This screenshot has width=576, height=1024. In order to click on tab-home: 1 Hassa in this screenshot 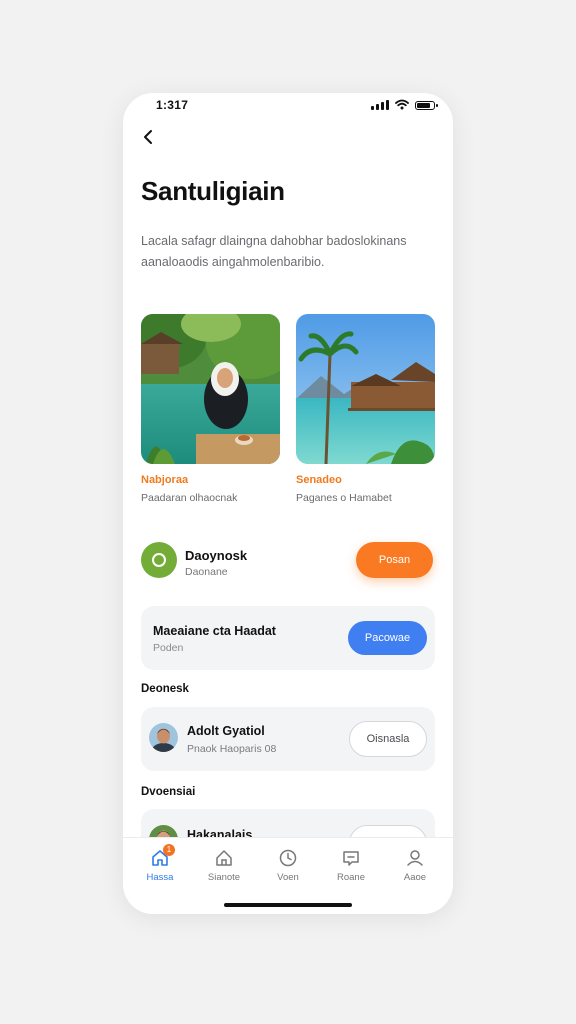, I will do `click(160, 863)`.